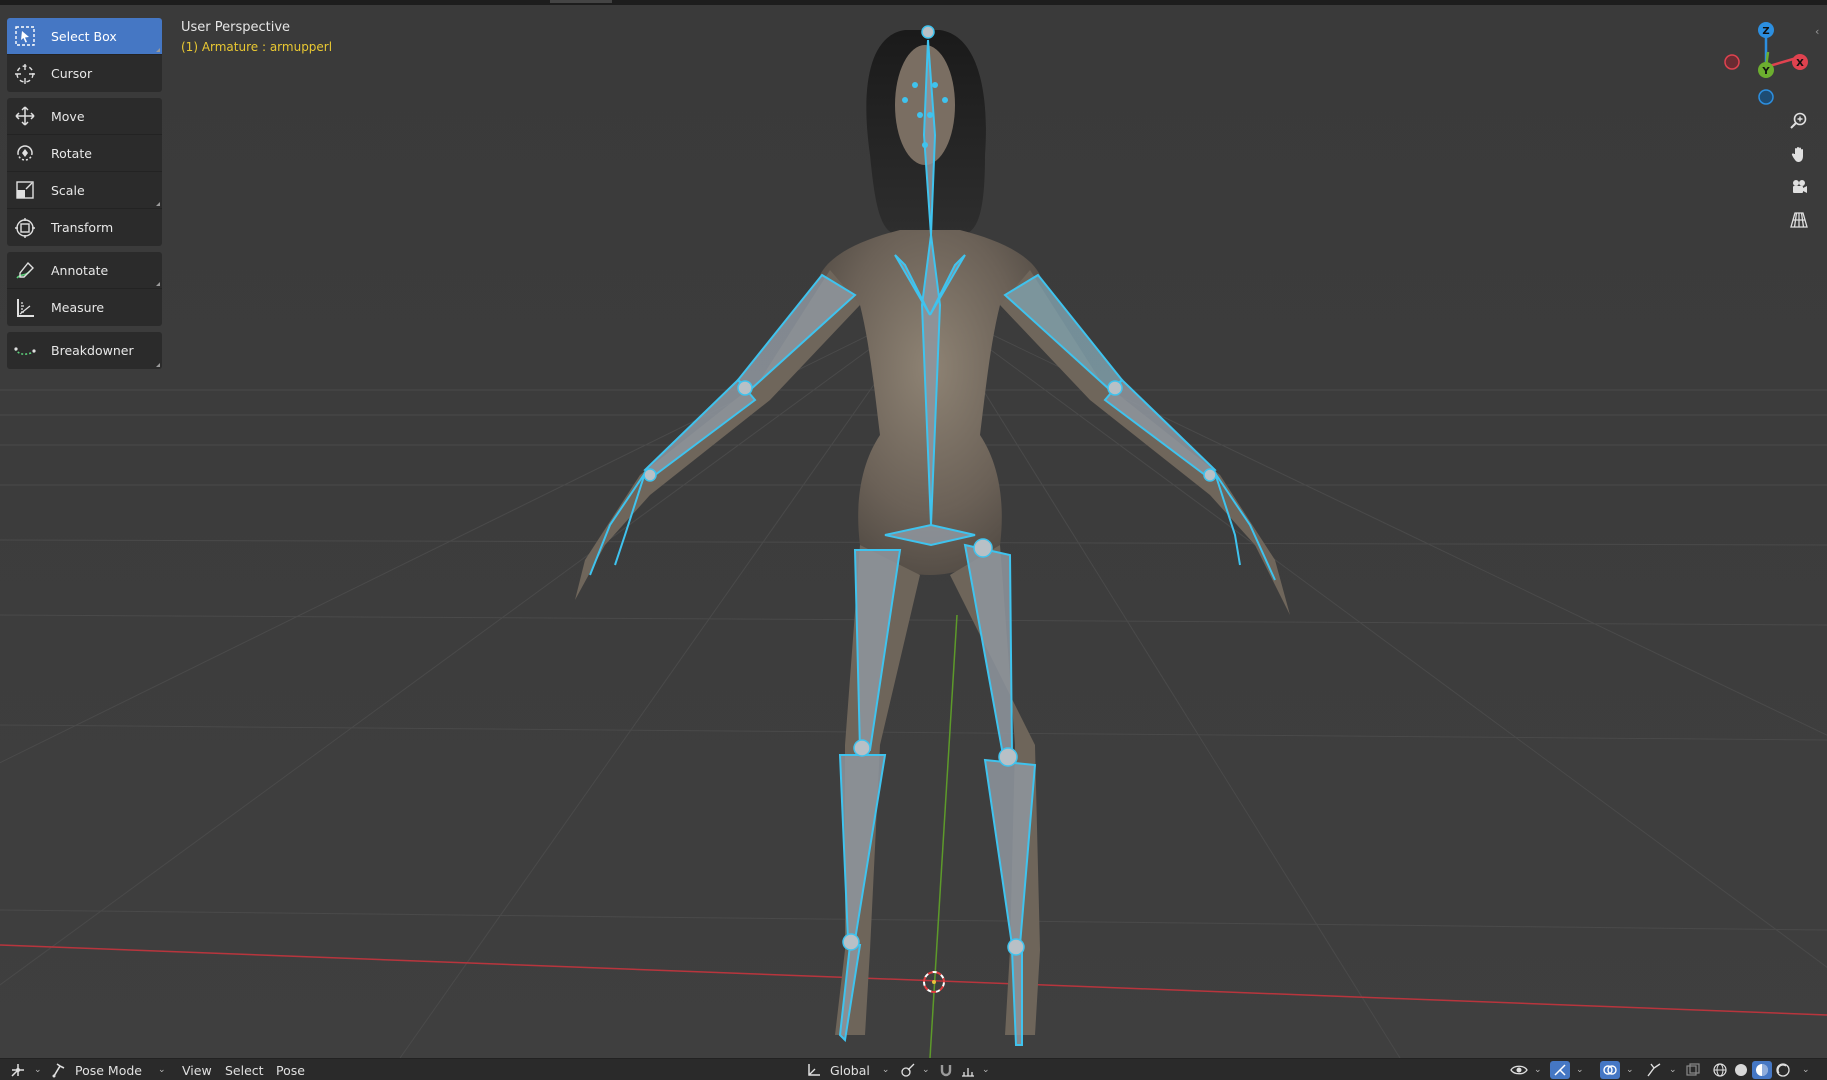 The image size is (1827, 1080). What do you see at coordinates (92, 350) in the screenshot?
I see `tool-label: Breakdowner` at bounding box center [92, 350].